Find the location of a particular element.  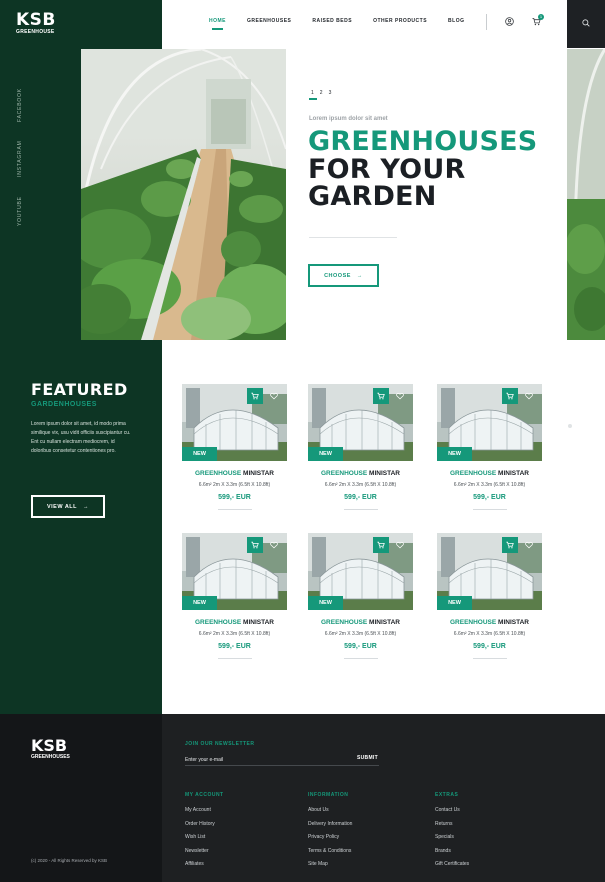

nav-greenhouses: GREENHOUSES is located at coordinates (269, 21).